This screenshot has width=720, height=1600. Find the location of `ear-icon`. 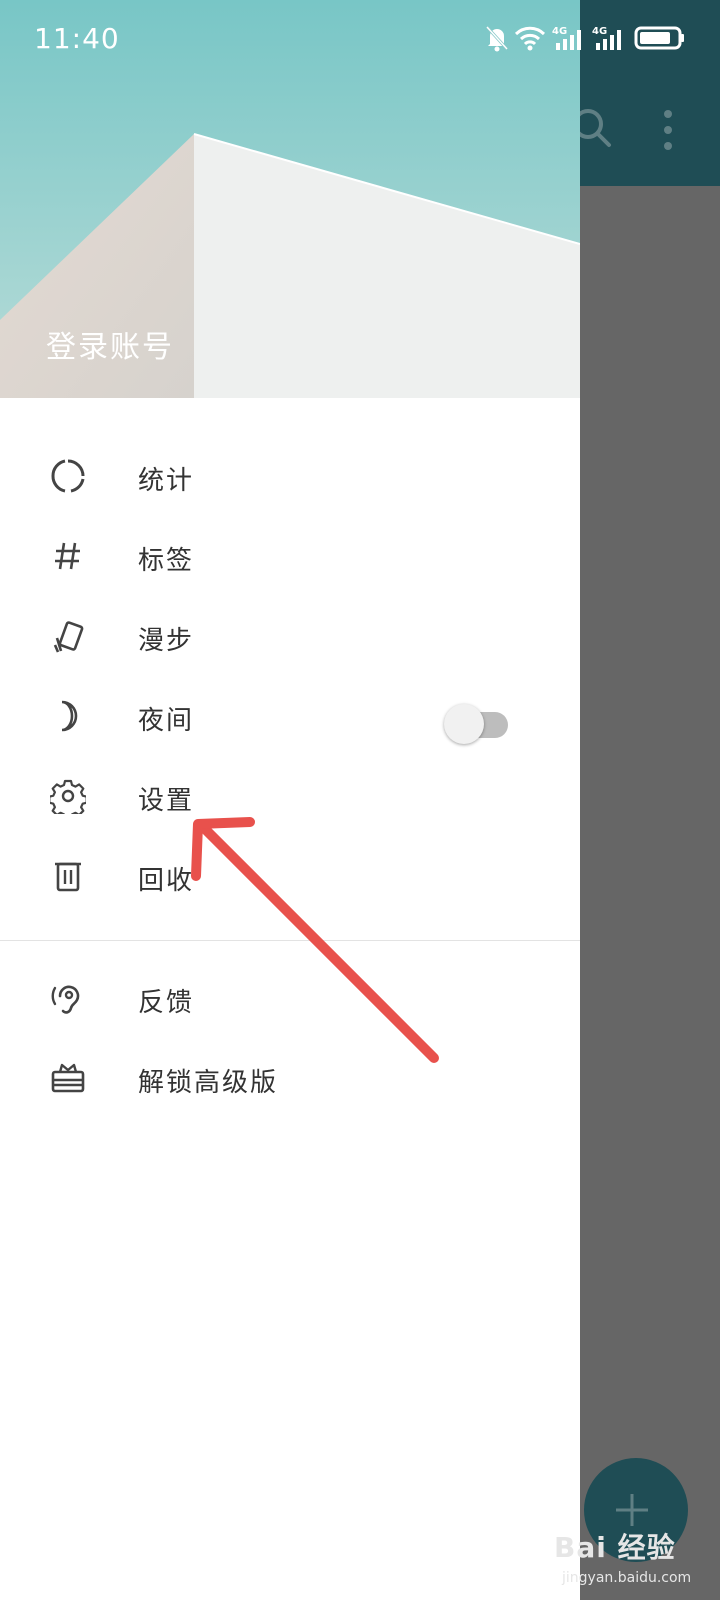

ear-icon is located at coordinates (65, 999).